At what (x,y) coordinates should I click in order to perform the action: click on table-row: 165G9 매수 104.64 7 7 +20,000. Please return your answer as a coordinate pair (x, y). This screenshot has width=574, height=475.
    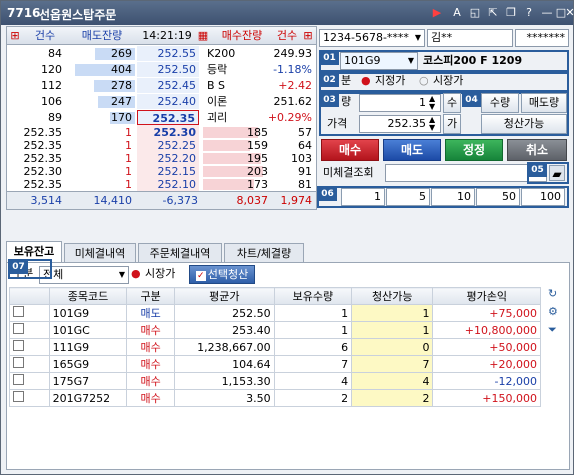
    Looking at the image, I should click on (275, 364).